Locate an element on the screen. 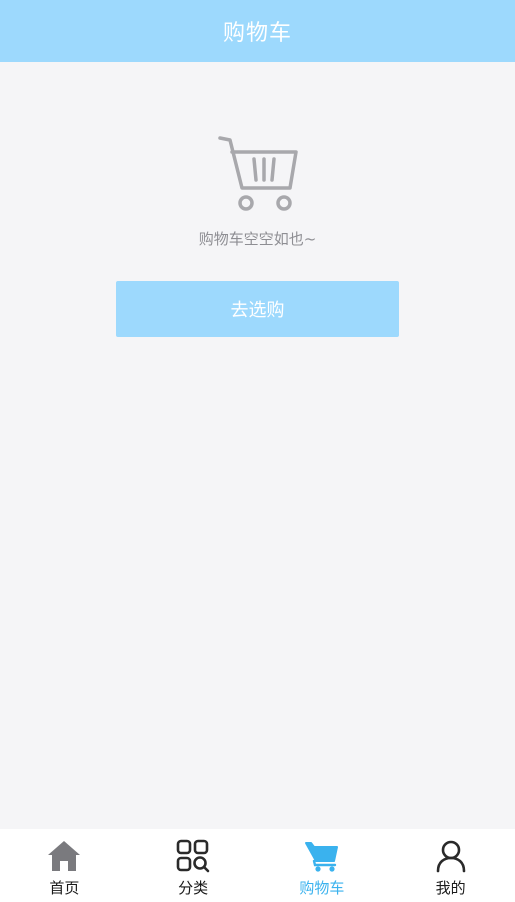 Image resolution: width=515 pixels, height=902 pixels. tab-label-home: 首页 is located at coordinates (64, 888).